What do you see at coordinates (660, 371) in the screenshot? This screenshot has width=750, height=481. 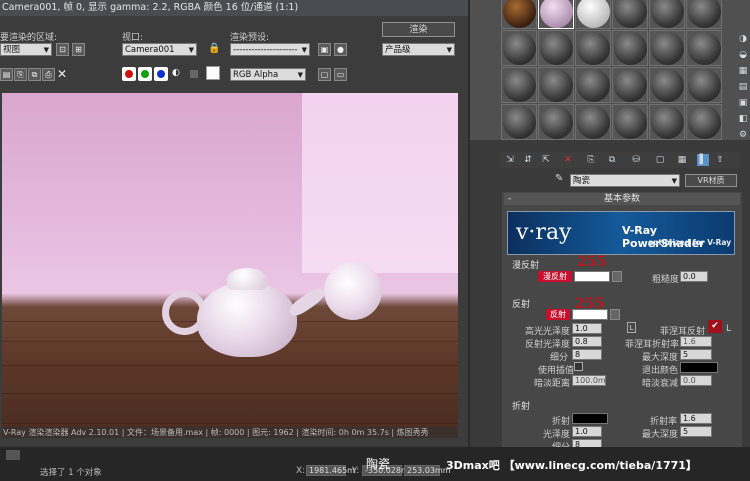 I see `exit-color-label: 退出颜色` at bounding box center [660, 371].